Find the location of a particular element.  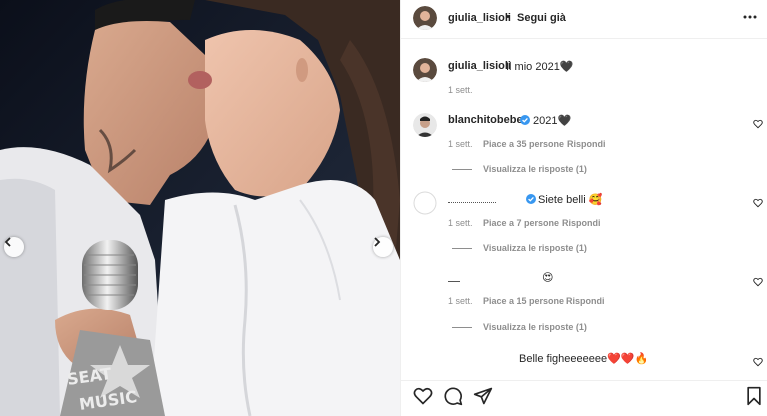

comment-bubble-icon is located at coordinates (453, 396).